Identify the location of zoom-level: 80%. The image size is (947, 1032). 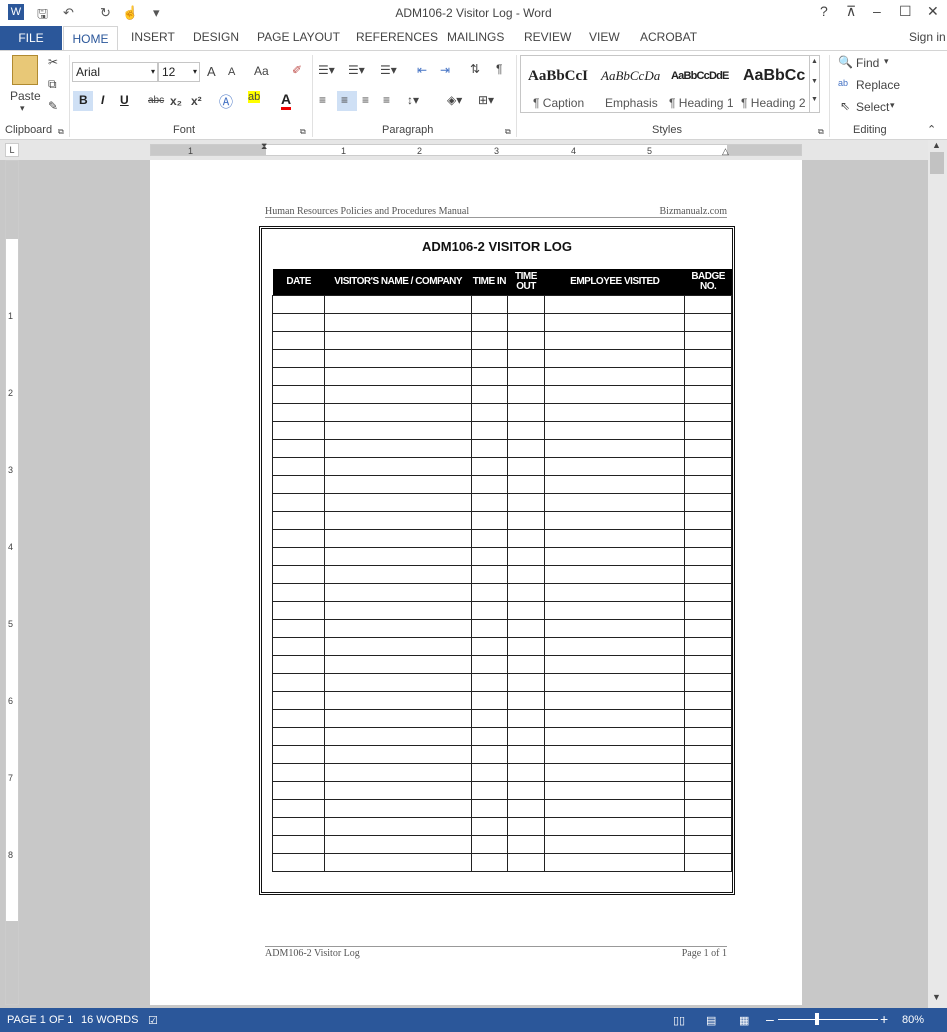
(913, 1020).